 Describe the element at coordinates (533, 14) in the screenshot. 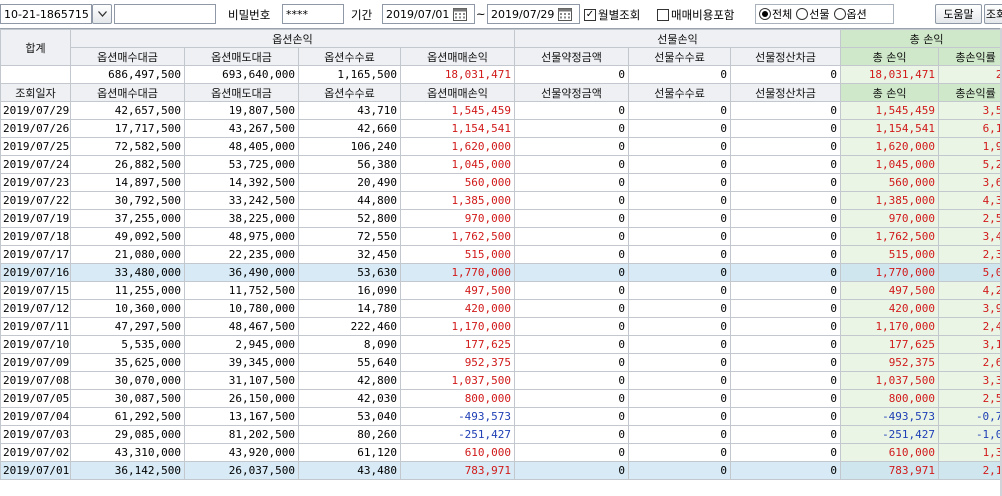

I see `date-to-input: 2019/07/29` at that location.